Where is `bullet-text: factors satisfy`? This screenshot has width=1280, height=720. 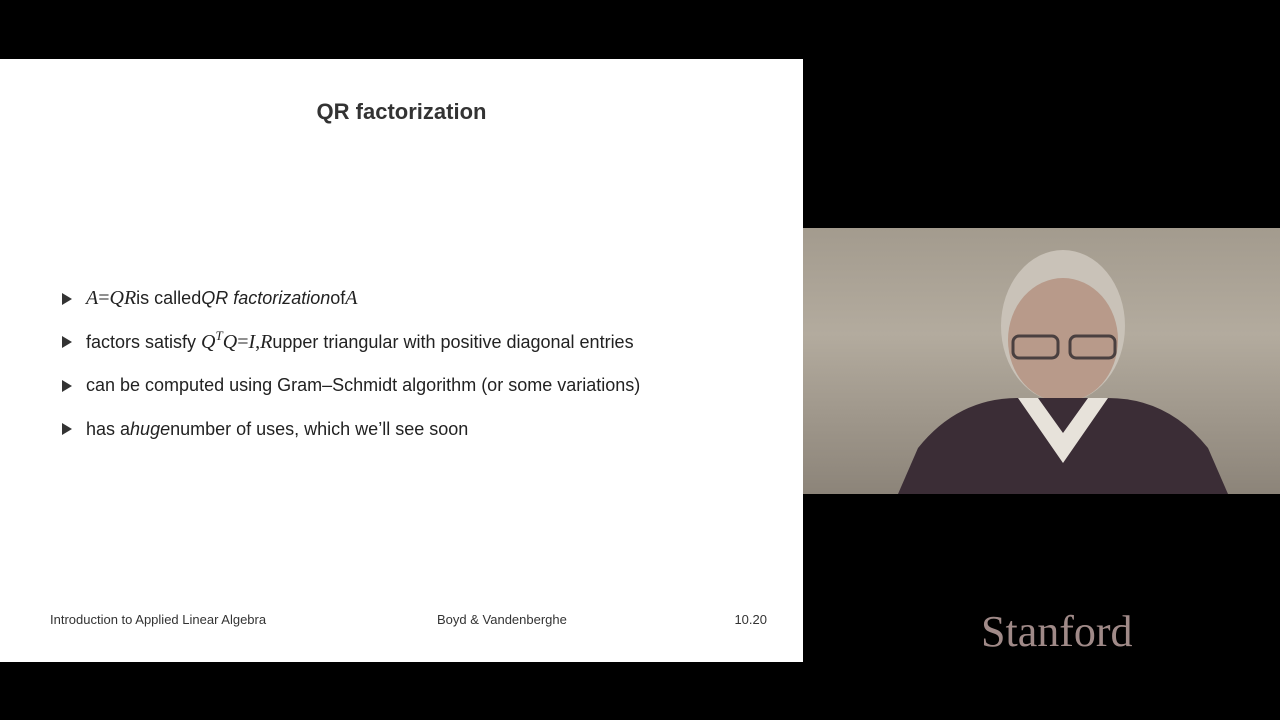 bullet-text: factors satisfy is located at coordinates (141, 341).